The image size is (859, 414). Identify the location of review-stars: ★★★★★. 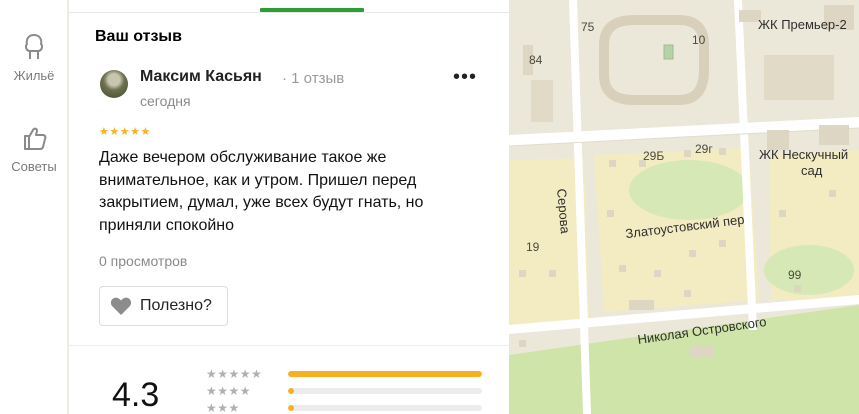
(125, 132).